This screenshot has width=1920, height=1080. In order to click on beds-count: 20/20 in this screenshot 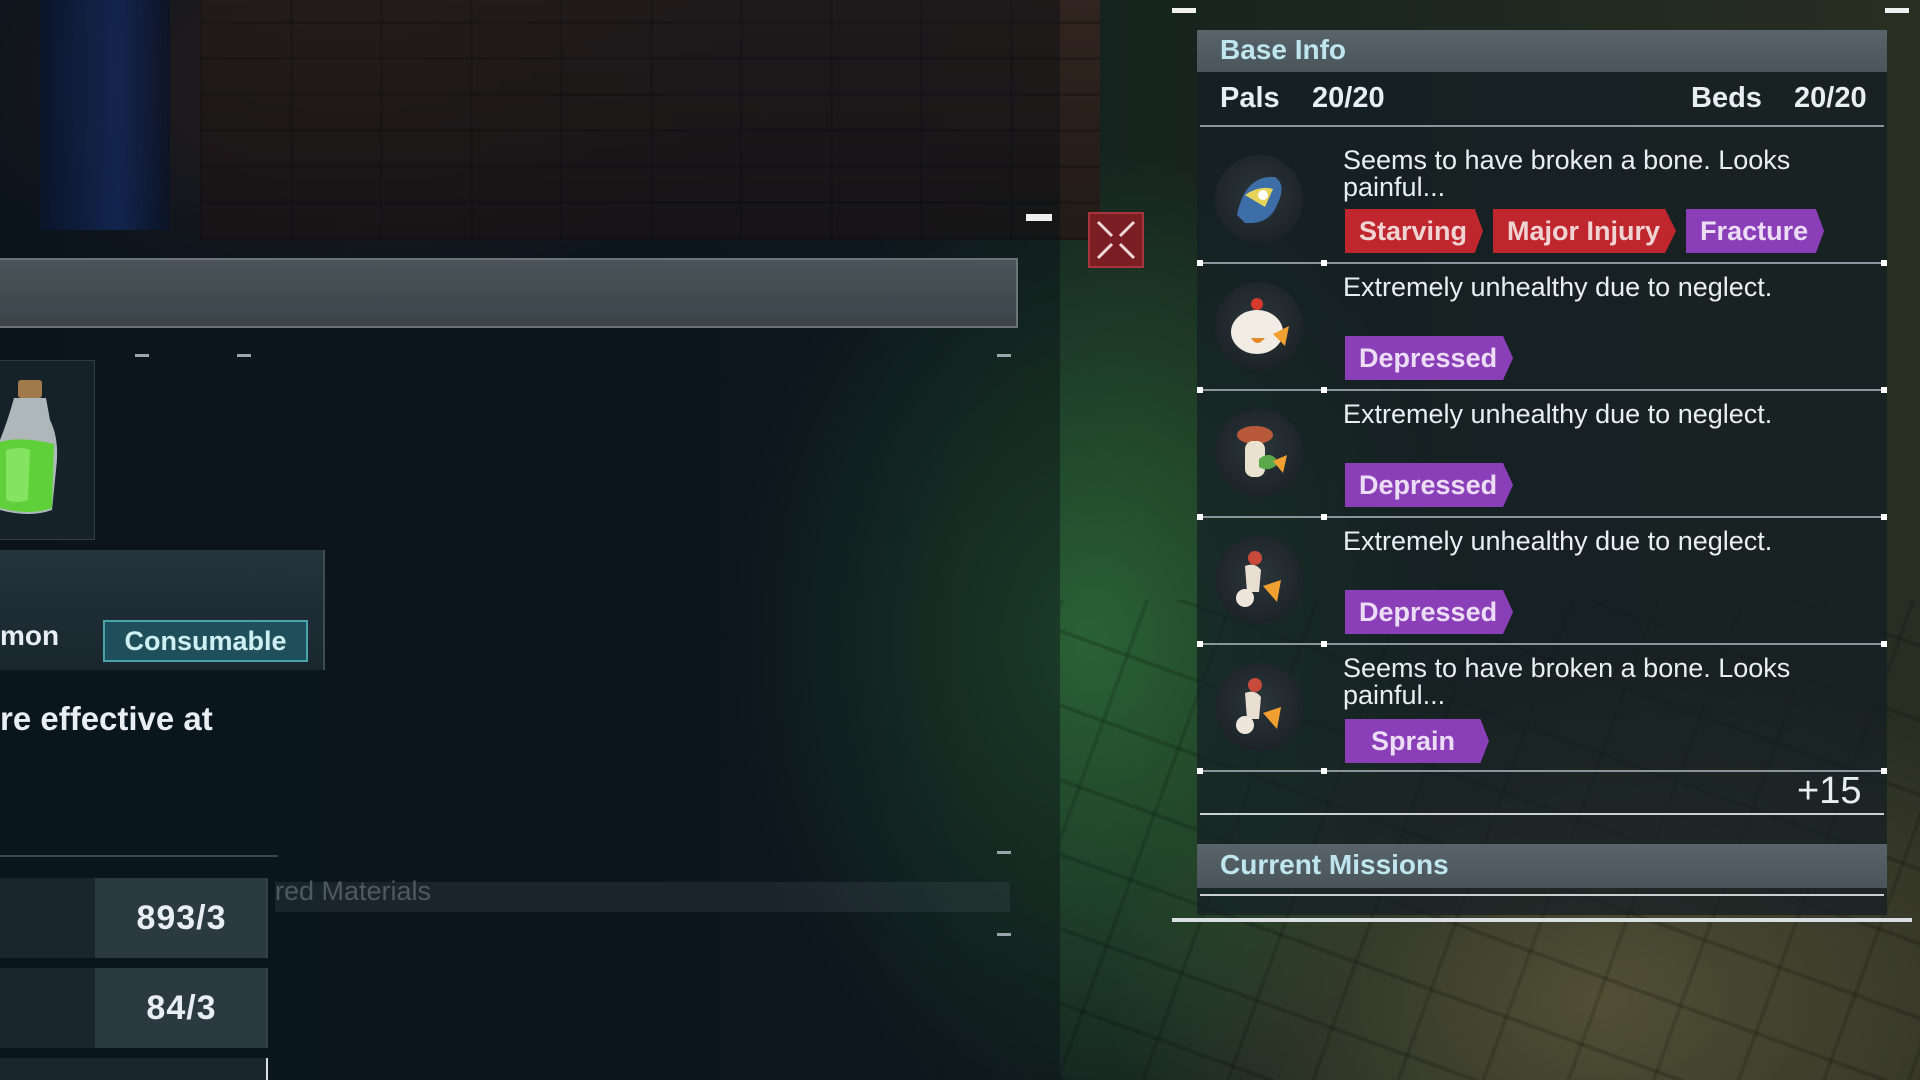, I will do `click(1830, 98)`.